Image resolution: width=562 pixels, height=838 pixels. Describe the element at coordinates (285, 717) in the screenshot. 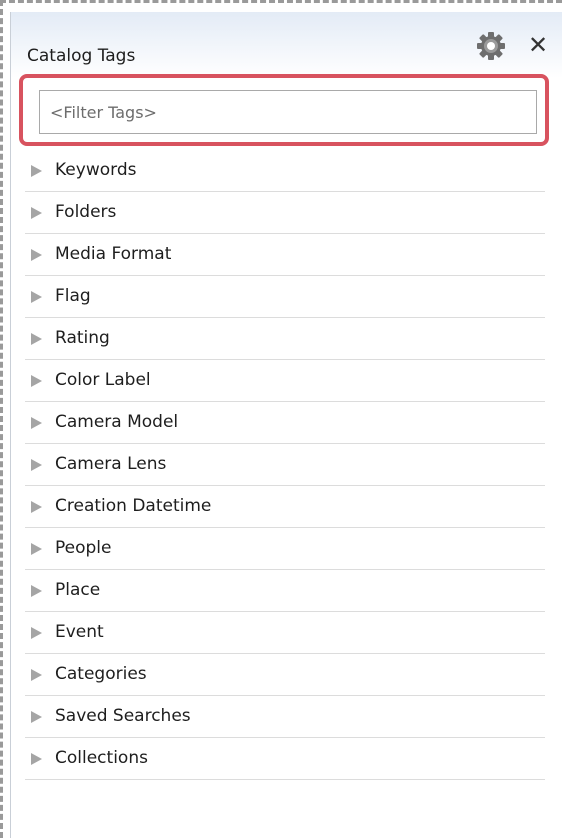

I see `tag-item-saved-searches: Saved Searches` at that location.